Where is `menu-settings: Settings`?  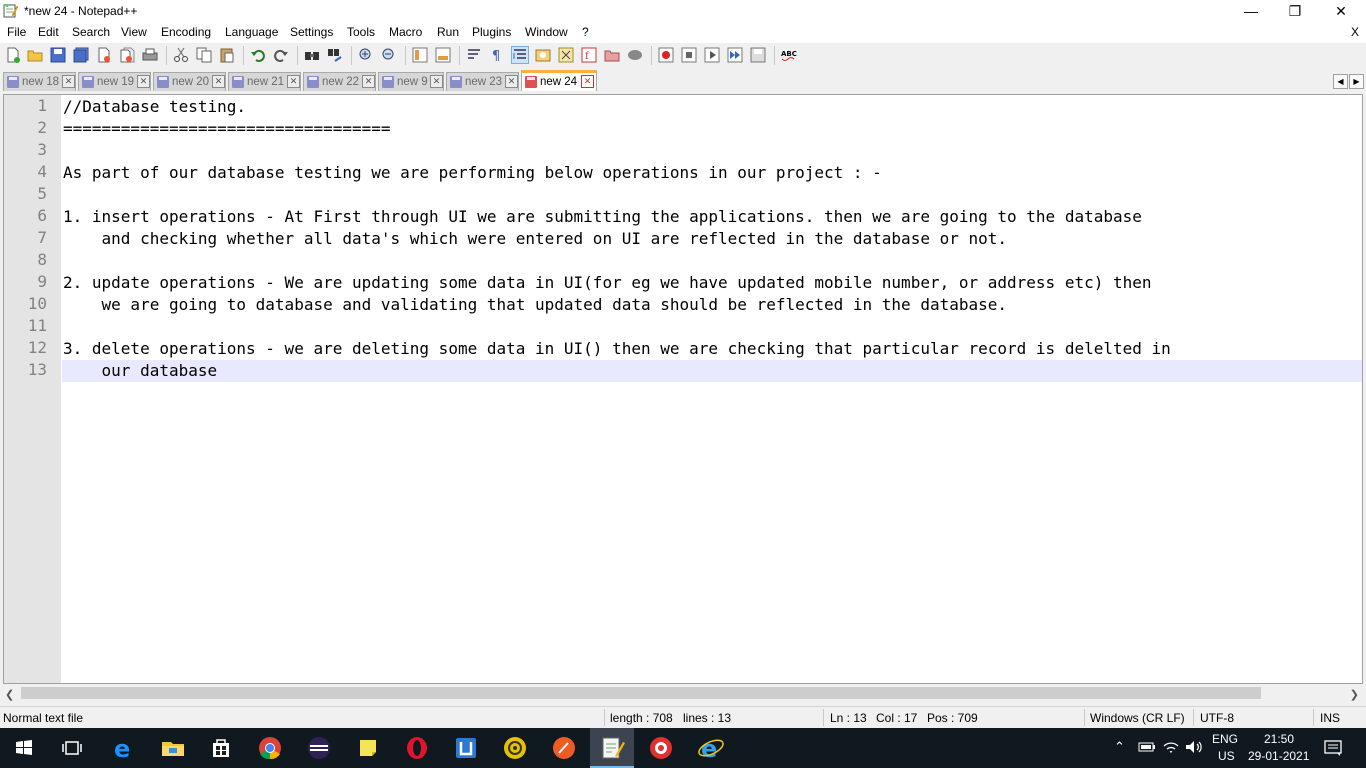 menu-settings: Settings is located at coordinates (311, 32).